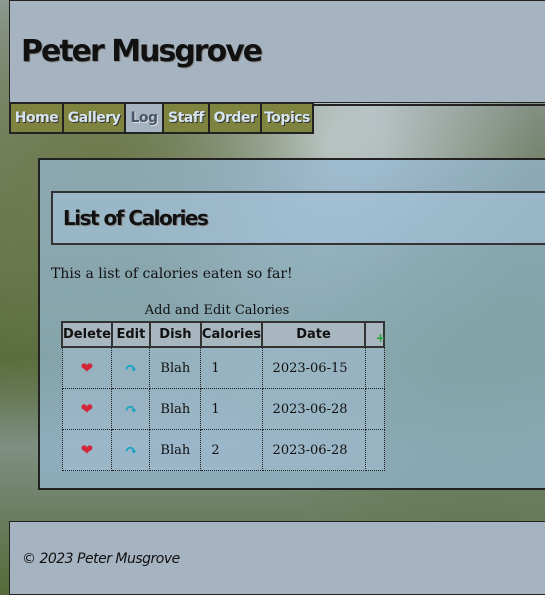  What do you see at coordinates (313, 367) in the screenshot?
I see `date-cell: 2023-06-15` at bounding box center [313, 367].